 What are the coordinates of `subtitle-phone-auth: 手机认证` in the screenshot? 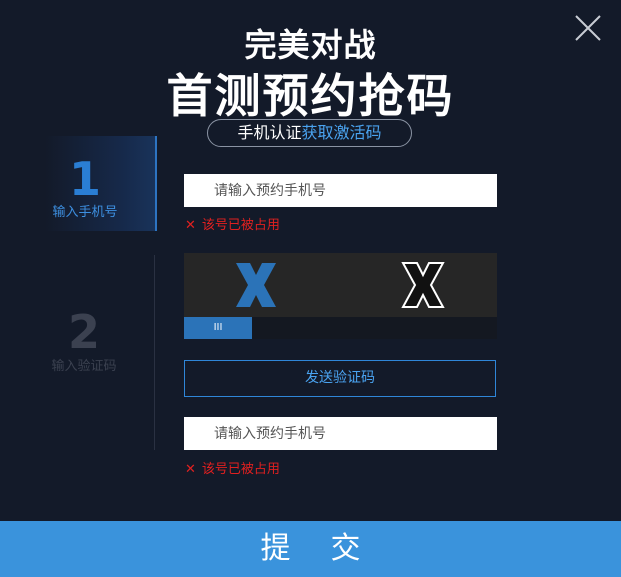 It's located at (269, 132).